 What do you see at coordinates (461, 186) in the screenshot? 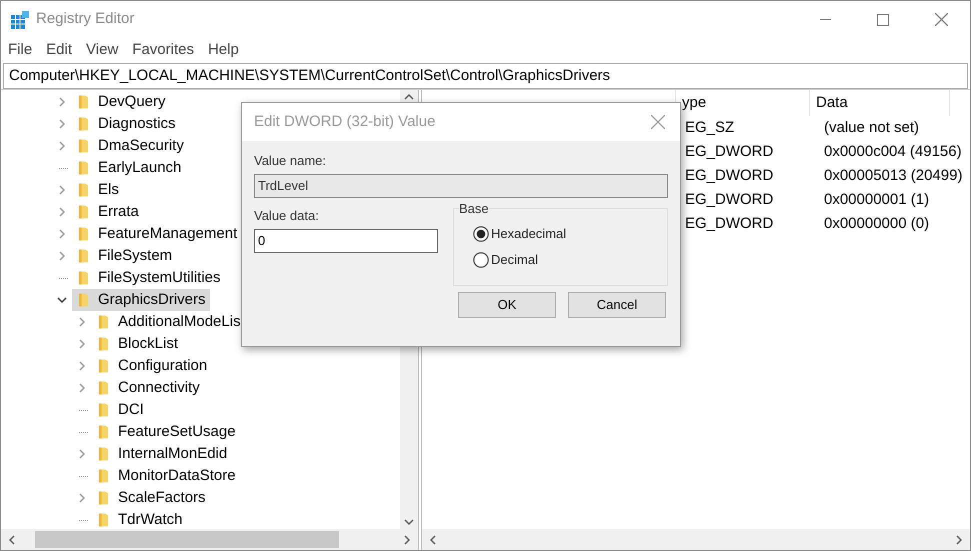
I see `value-name-field: TrdLevel` at bounding box center [461, 186].